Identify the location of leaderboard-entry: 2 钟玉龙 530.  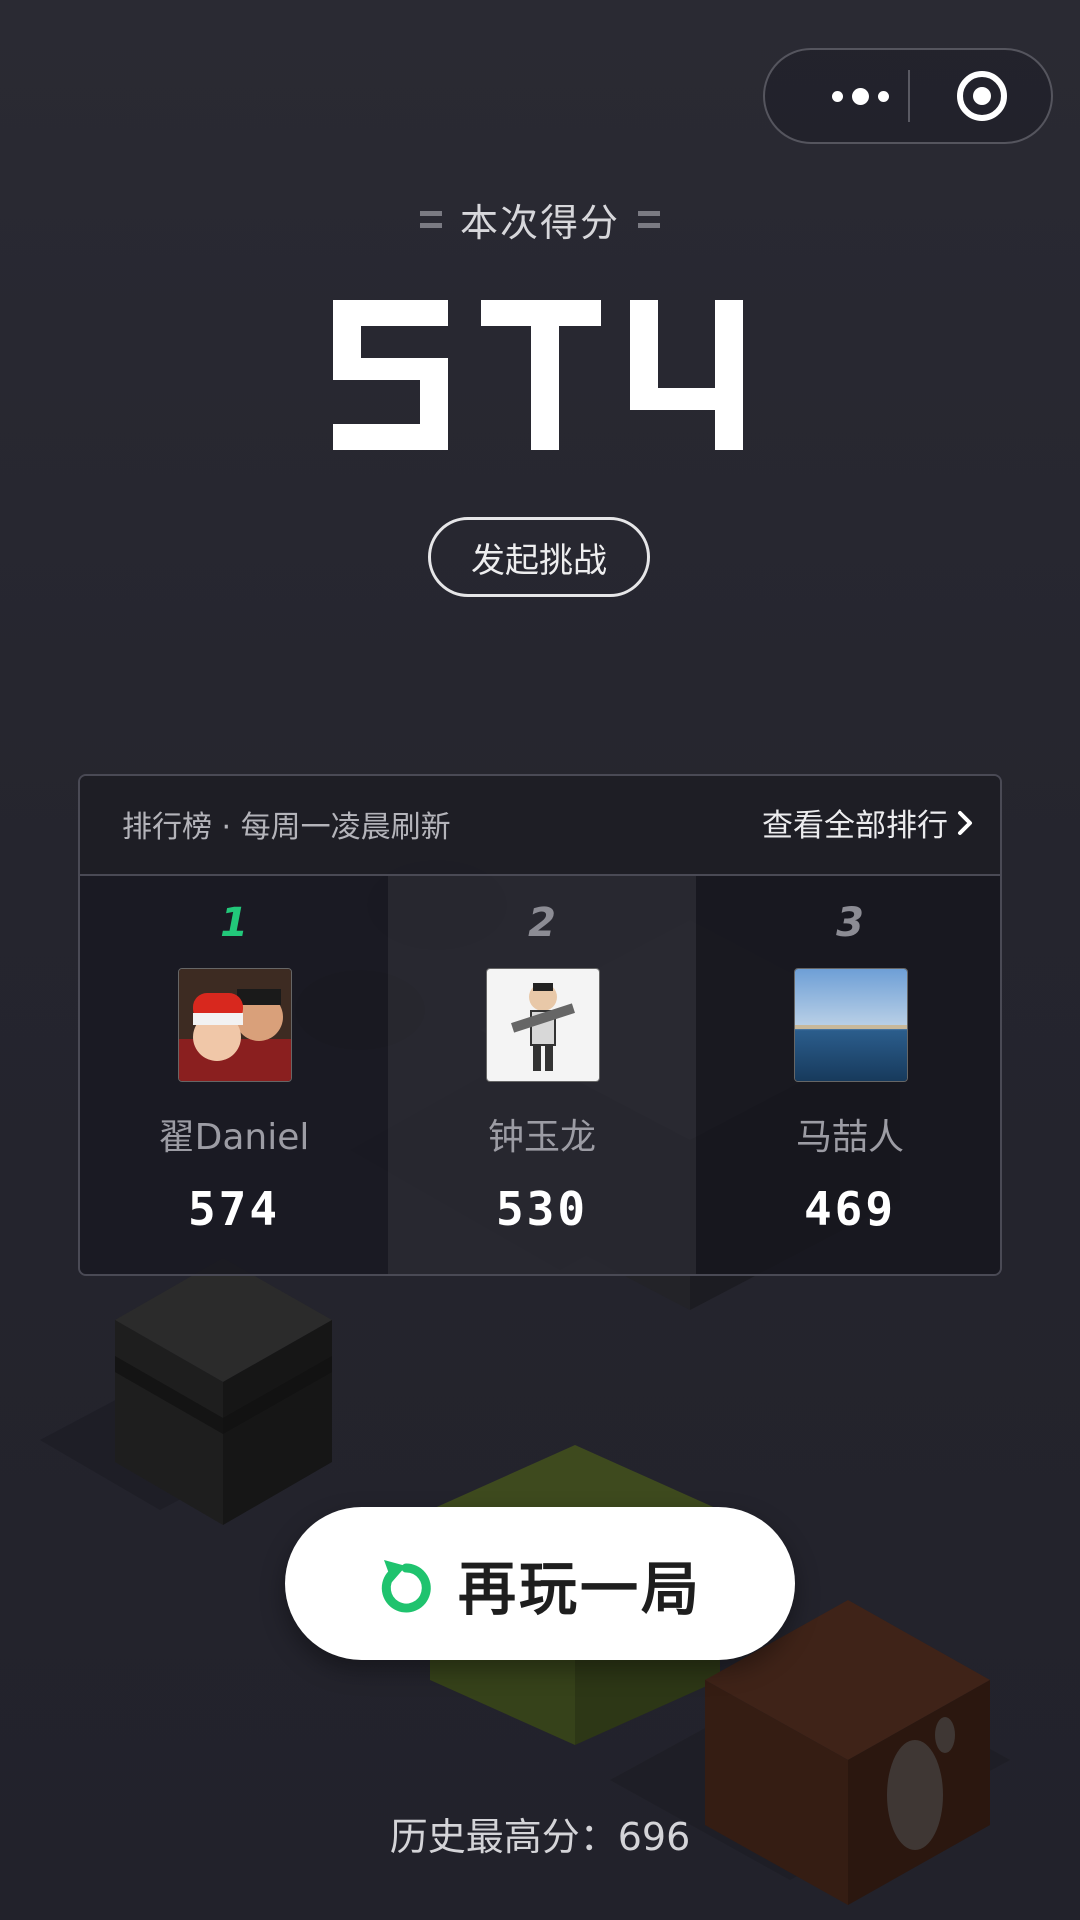
(542, 1075).